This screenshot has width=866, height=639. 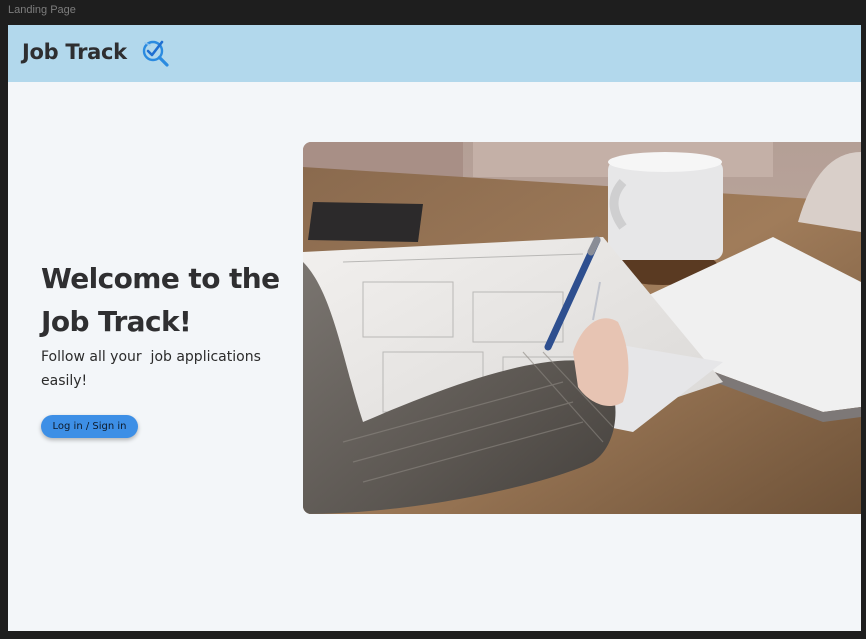 I want to click on hero-subtitle: Follow all your job applications easily!, so click(x=153, y=369).